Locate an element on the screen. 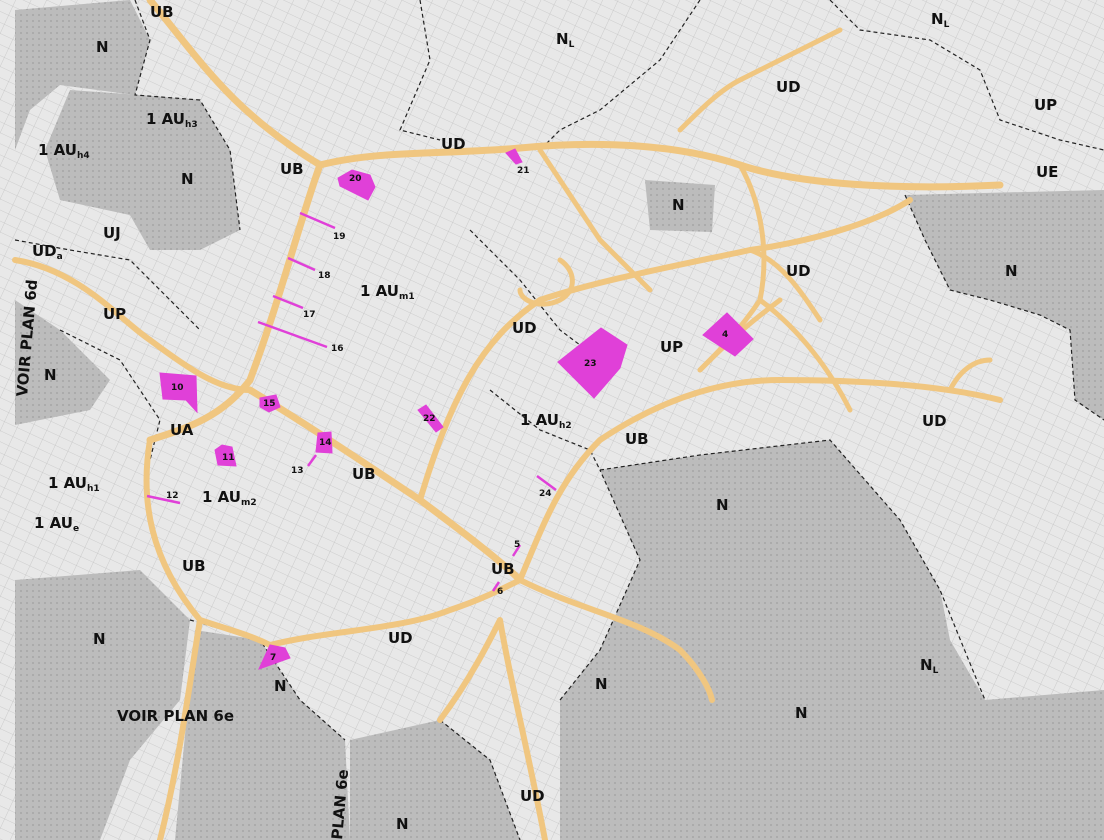 The width and height of the screenshot is (1104, 840). site-label-14: 14 is located at coordinates (325, 443).